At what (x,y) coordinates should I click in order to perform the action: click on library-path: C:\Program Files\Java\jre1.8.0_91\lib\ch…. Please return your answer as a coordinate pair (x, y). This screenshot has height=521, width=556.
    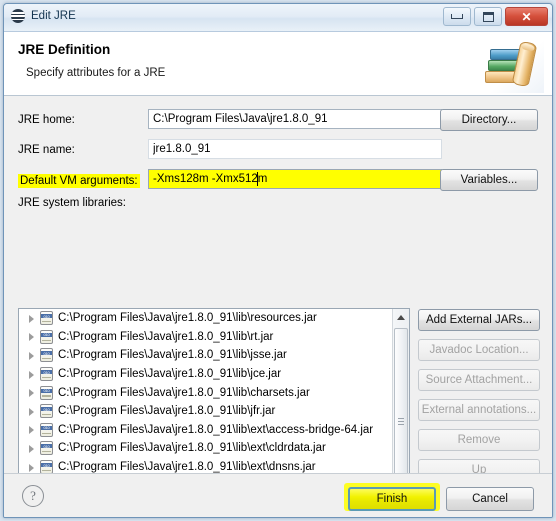
    Looking at the image, I should click on (184, 392).